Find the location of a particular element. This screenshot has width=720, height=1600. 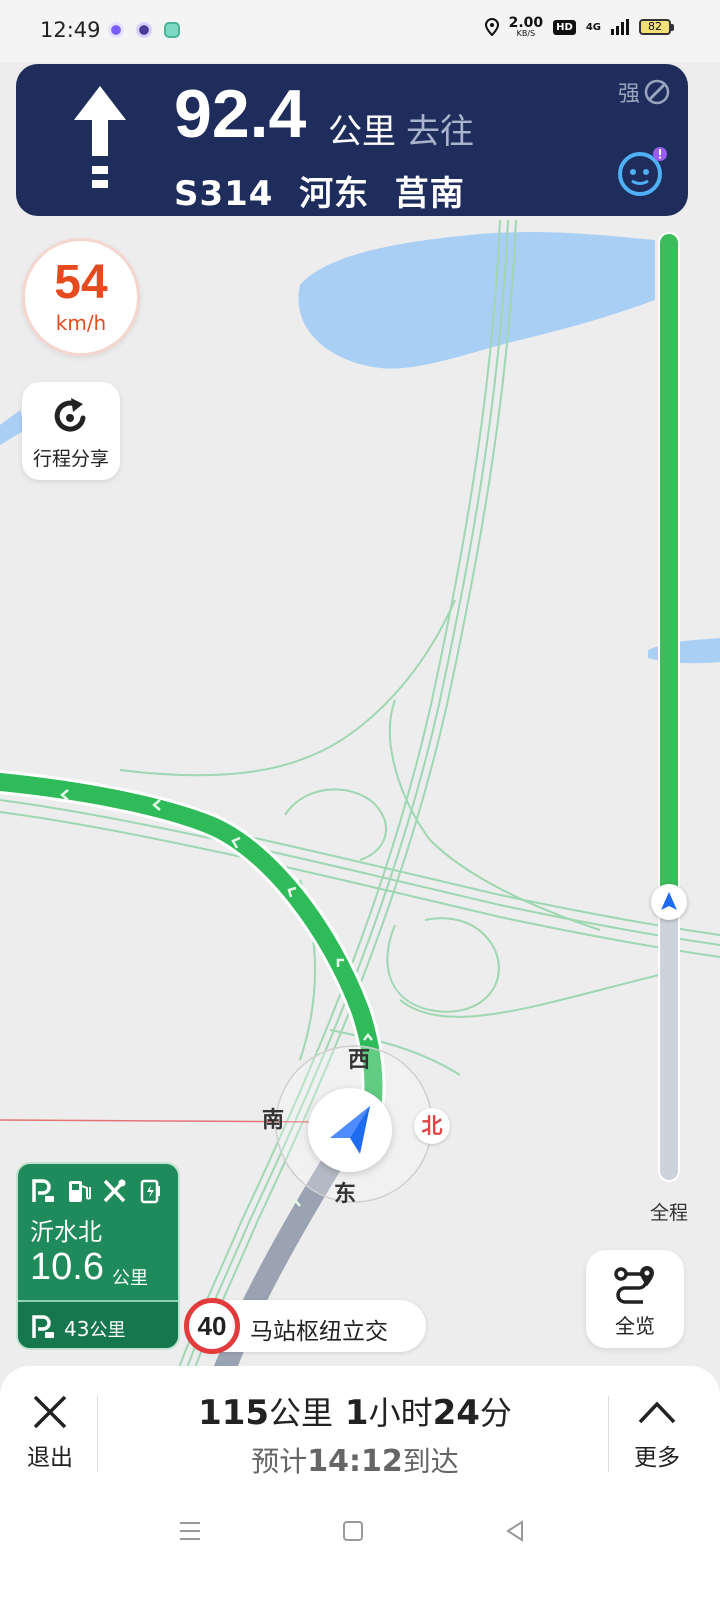

service-area-distance-unit: 公里 is located at coordinates (130, 1278).